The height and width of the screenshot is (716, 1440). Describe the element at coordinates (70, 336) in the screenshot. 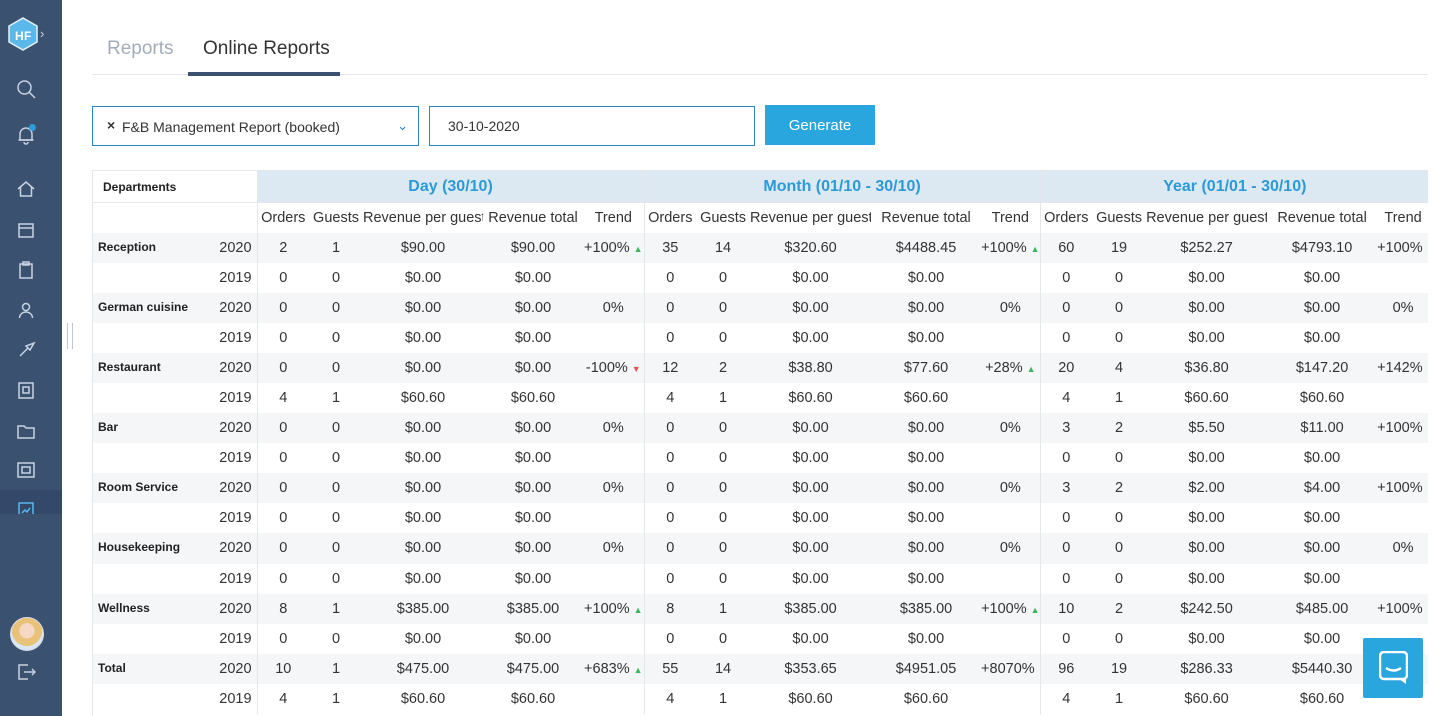

I see `resize-handle` at that location.